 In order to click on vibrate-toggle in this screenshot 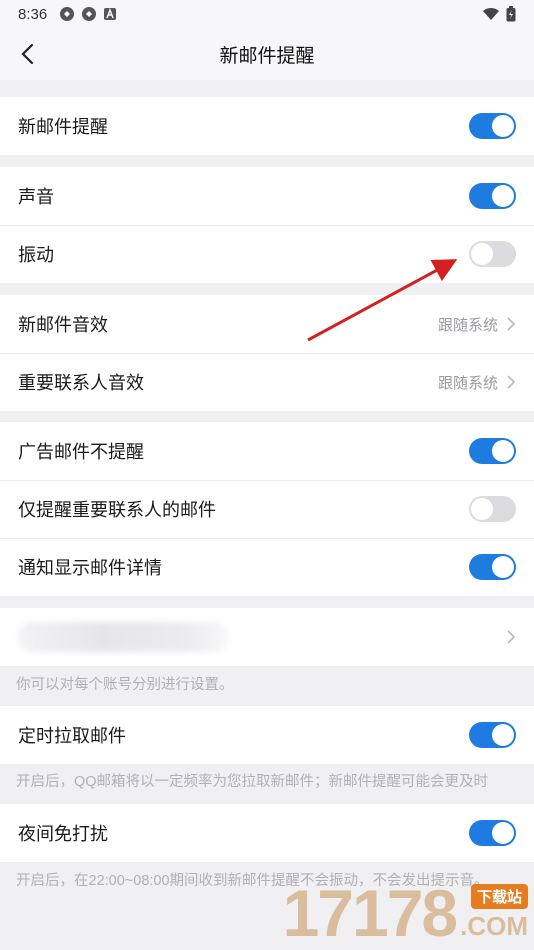, I will do `click(492, 254)`.